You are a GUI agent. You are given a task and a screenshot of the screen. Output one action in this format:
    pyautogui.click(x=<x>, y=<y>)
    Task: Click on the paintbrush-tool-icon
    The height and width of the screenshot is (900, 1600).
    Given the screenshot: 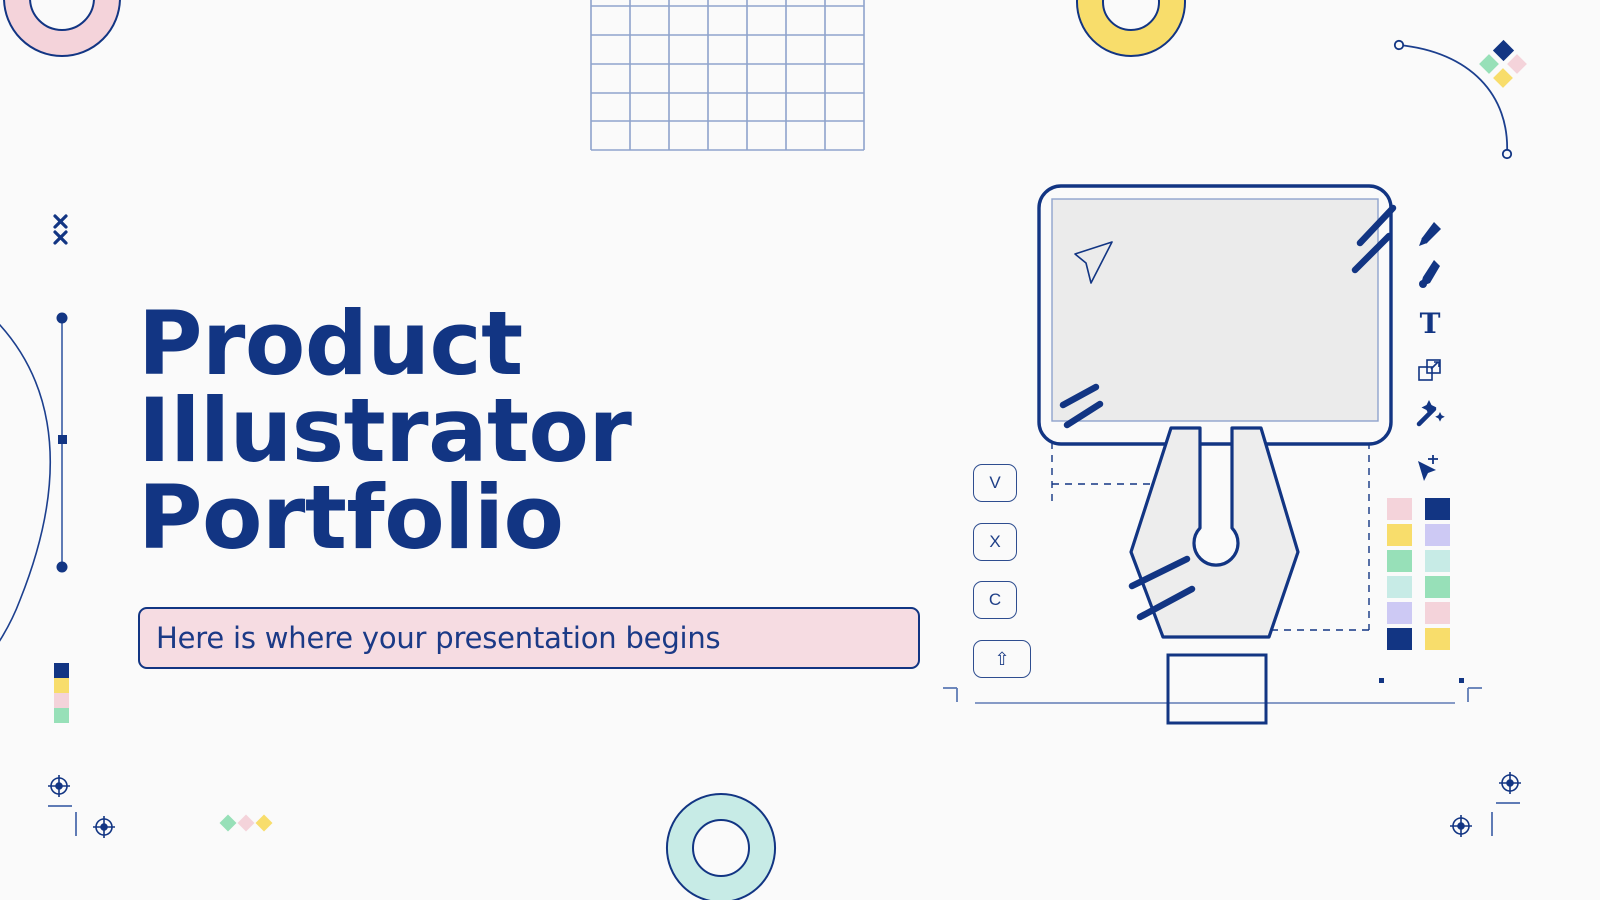 What is the action you would take?
    pyautogui.click(x=1429, y=274)
    